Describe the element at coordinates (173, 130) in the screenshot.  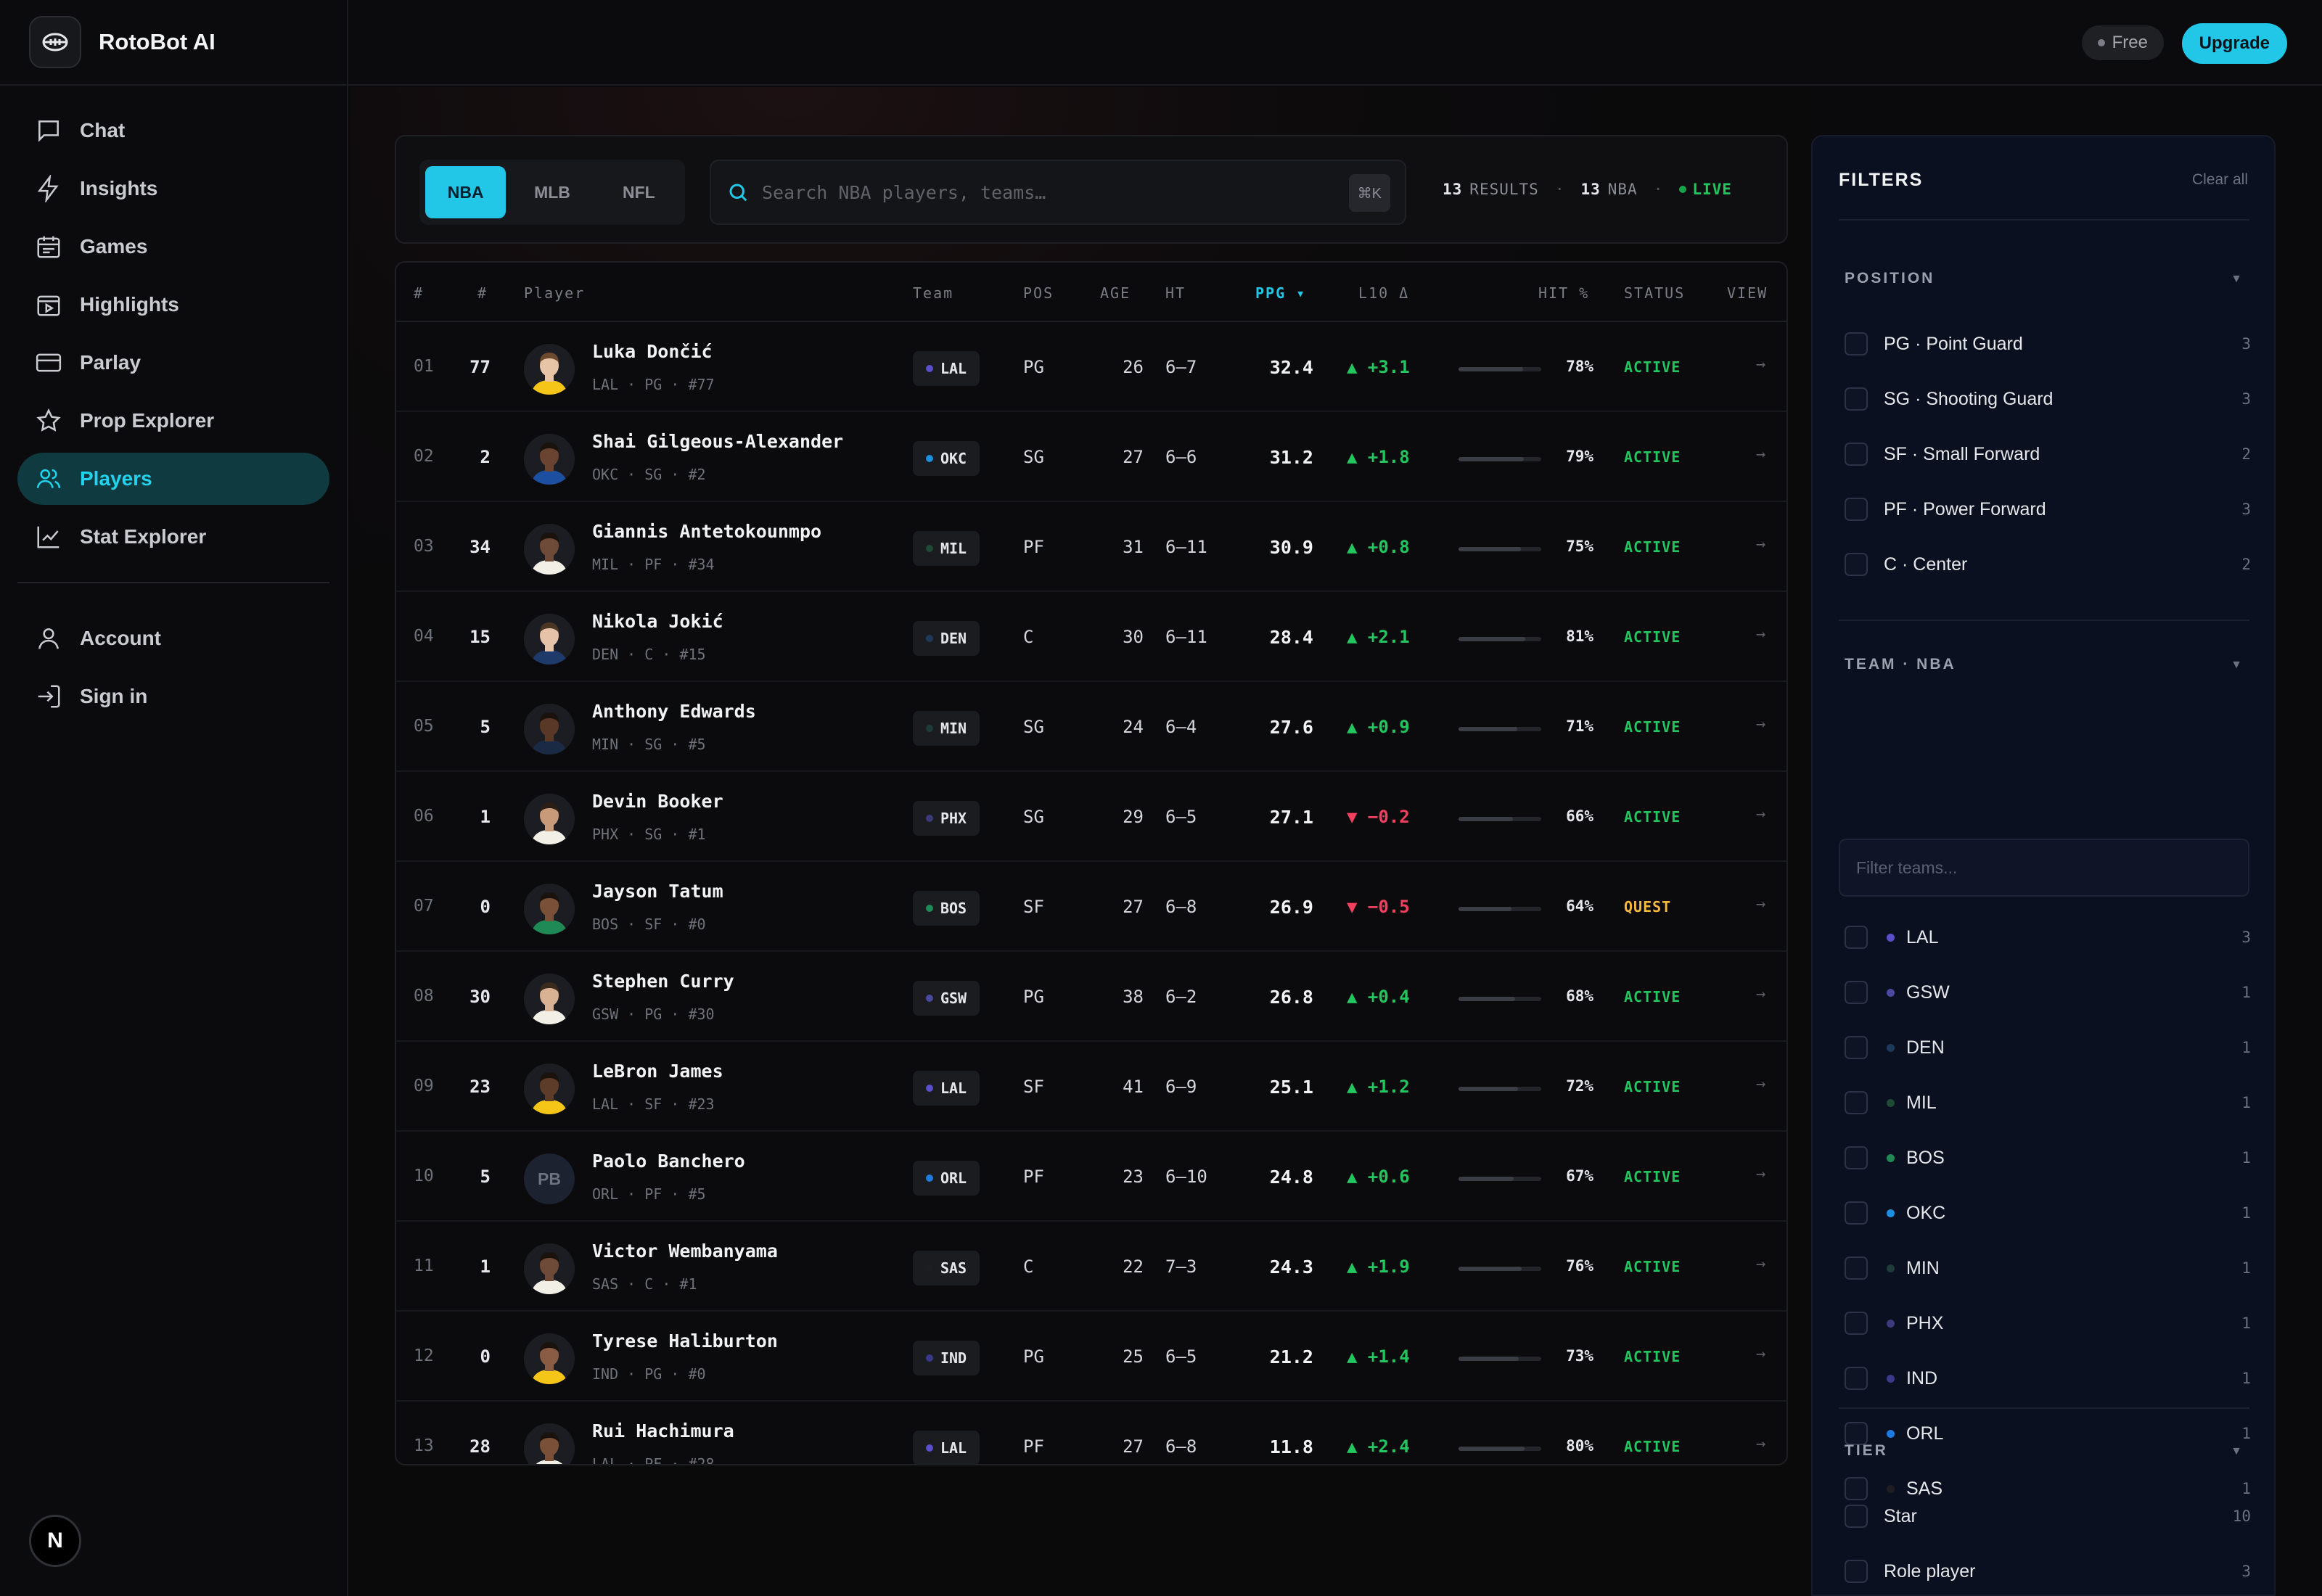
I see `sidebar-item-chat: Chat` at that location.